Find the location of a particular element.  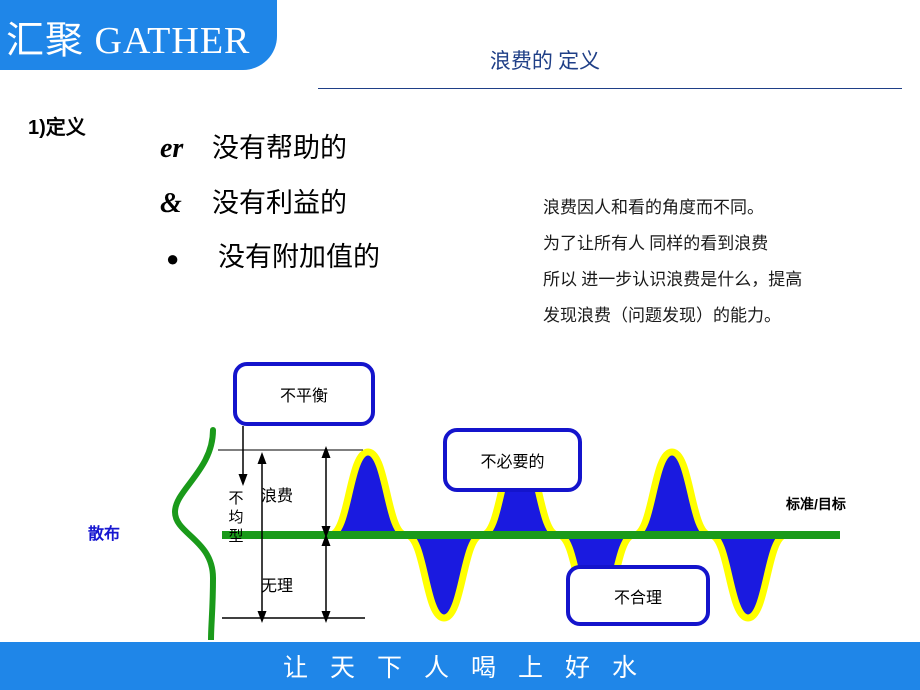

footer-bar: 让天下人喝上好水 is located at coordinates (460, 666).